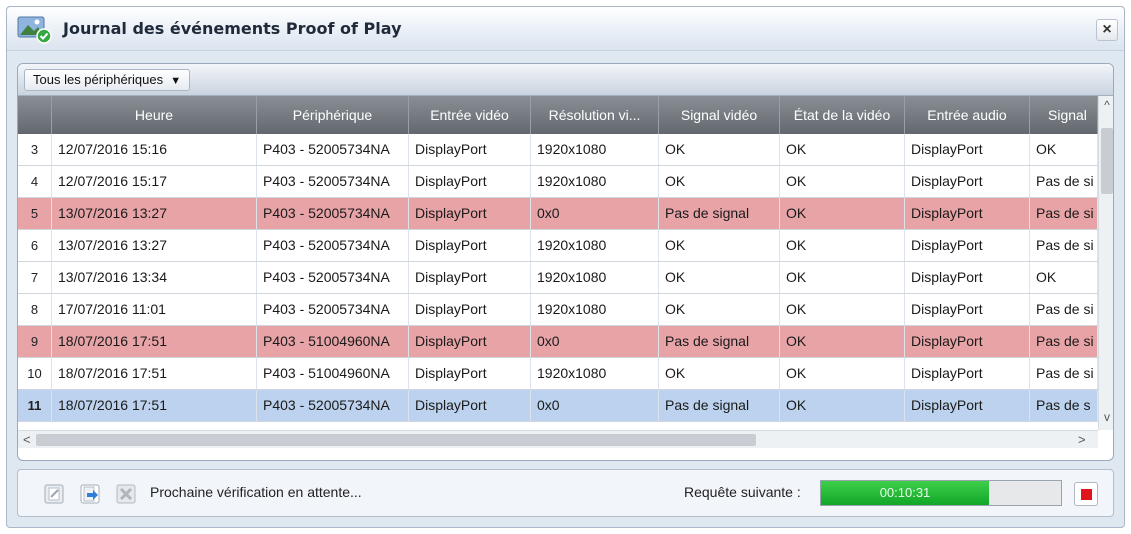 The image size is (1131, 534). Describe the element at coordinates (1107, 30) in the screenshot. I see `close-button: ×` at that location.